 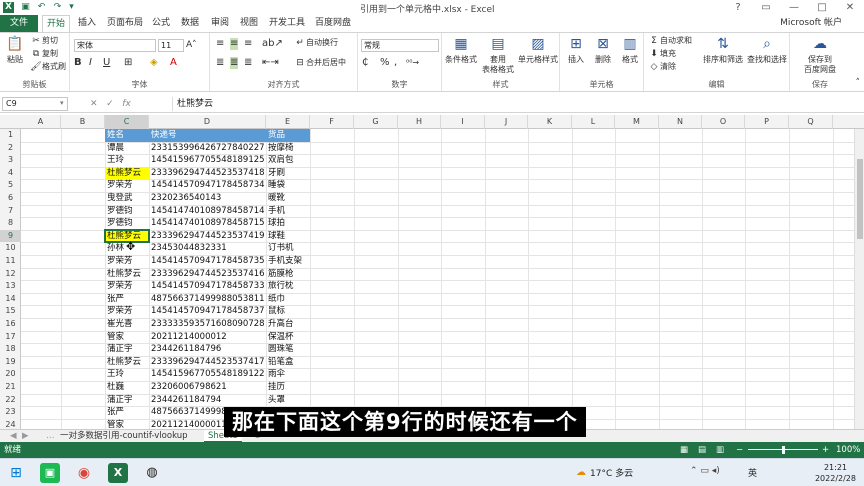 I want to click on paste-button: 📋 粘贴, so click(x=15, y=50).